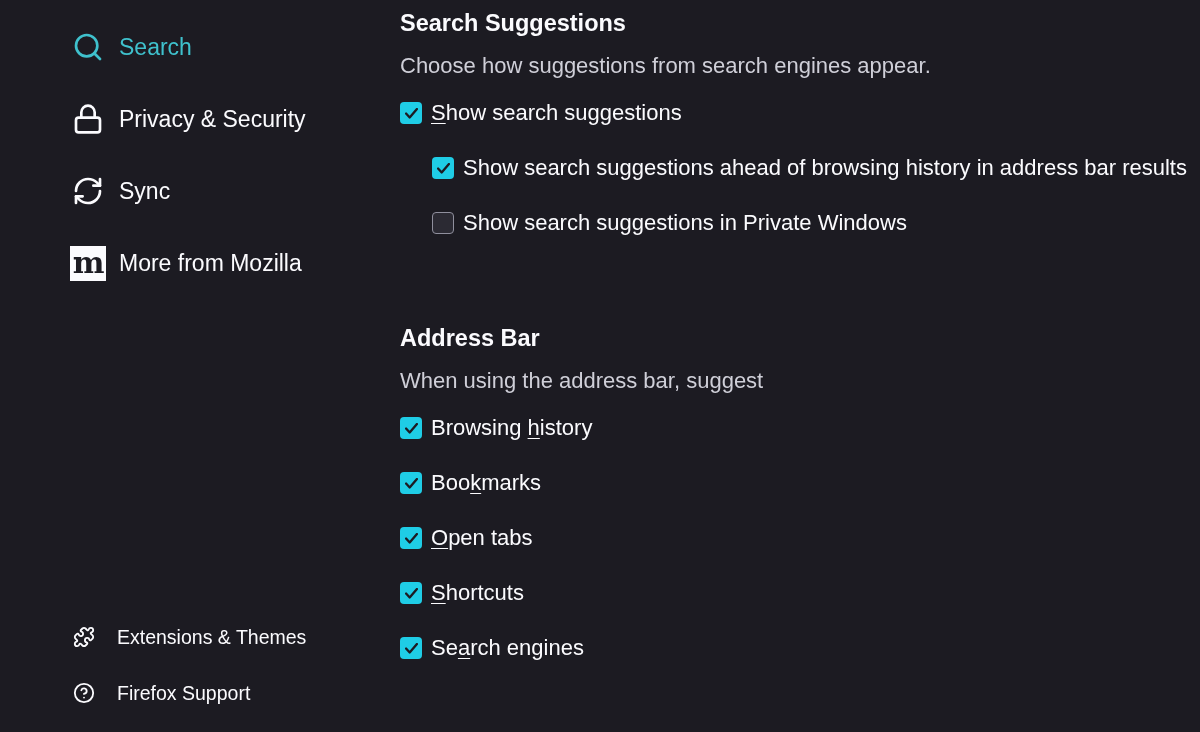  What do you see at coordinates (88, 191) in the screenshot?
I see `circular-arrows-icon` at bounding box center [88, 191].